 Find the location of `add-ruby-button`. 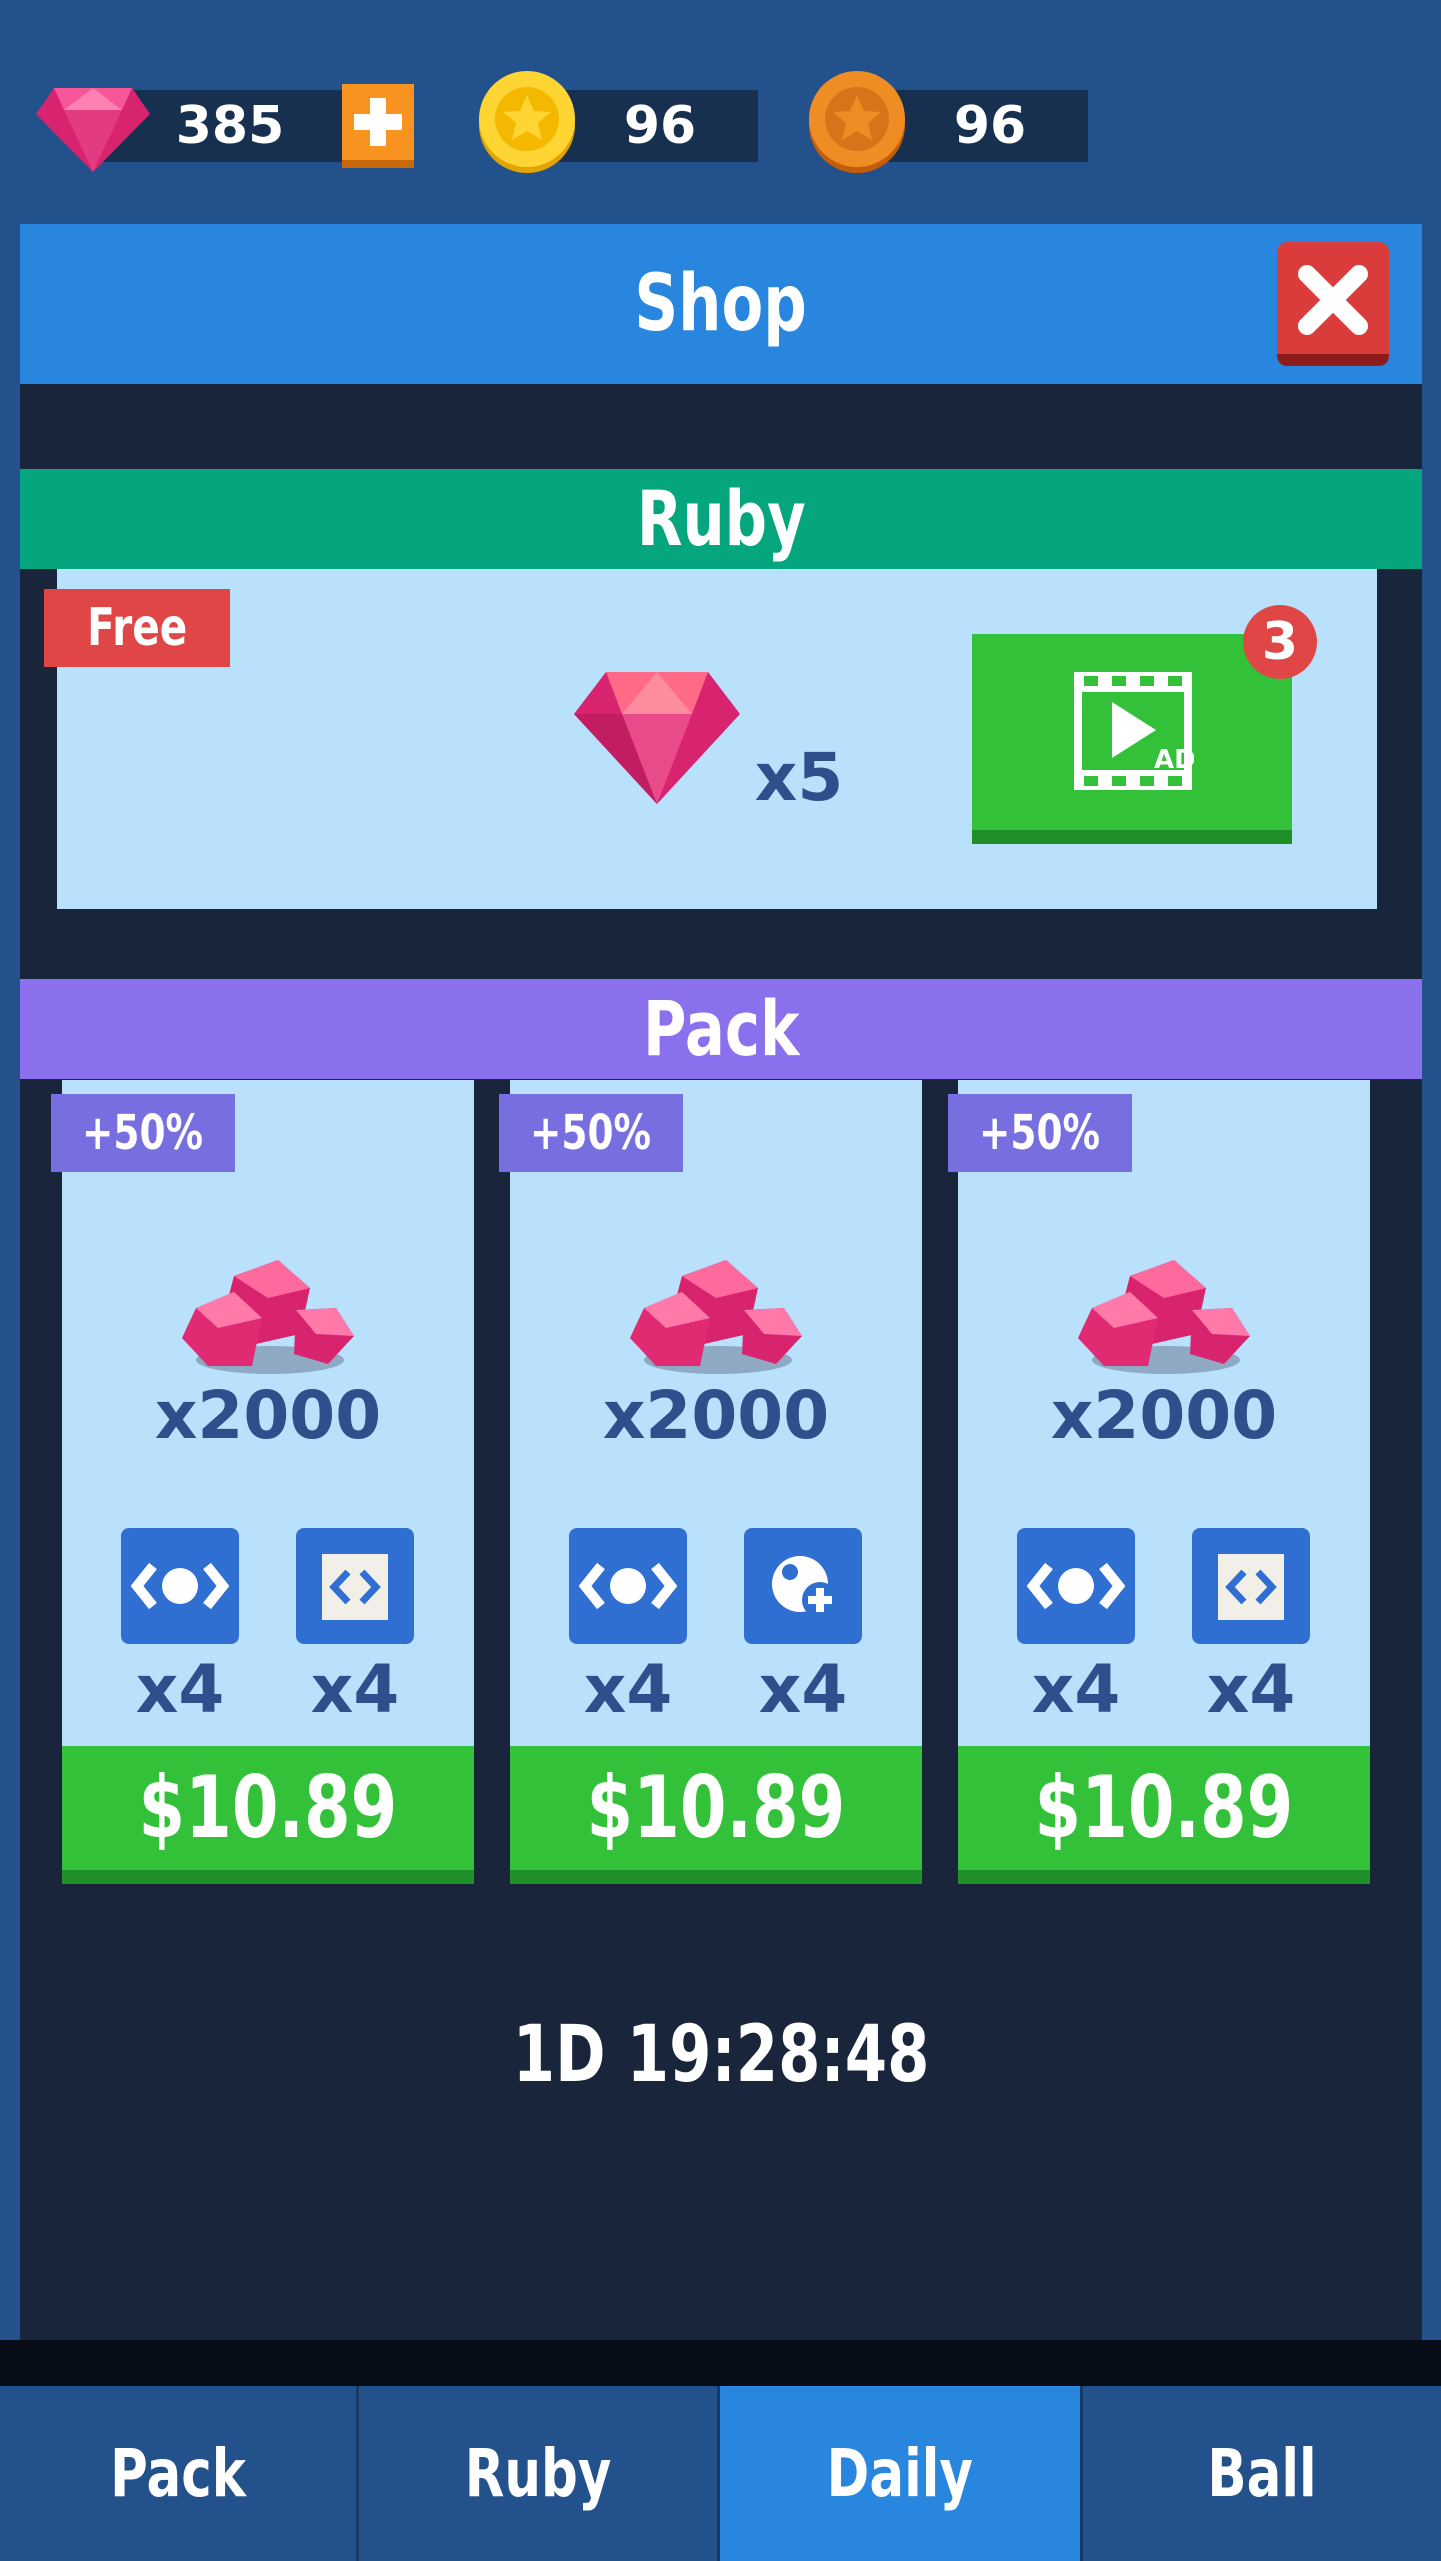

add-ruby-button is located at coordinates (378, 126).